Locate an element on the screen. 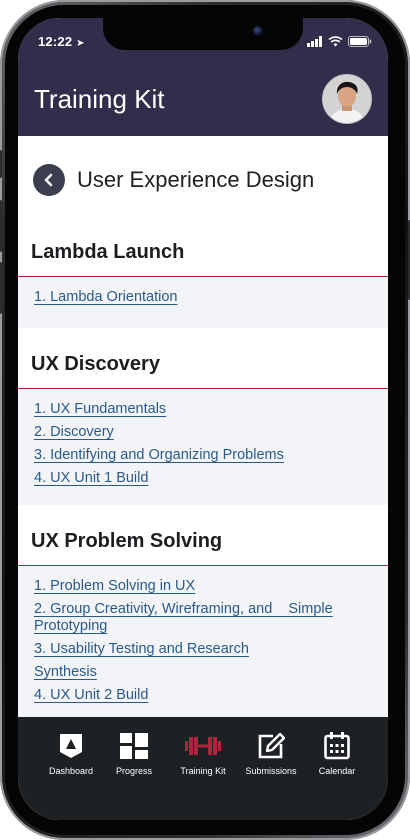  front-camera is located at coordinates (258, 31).